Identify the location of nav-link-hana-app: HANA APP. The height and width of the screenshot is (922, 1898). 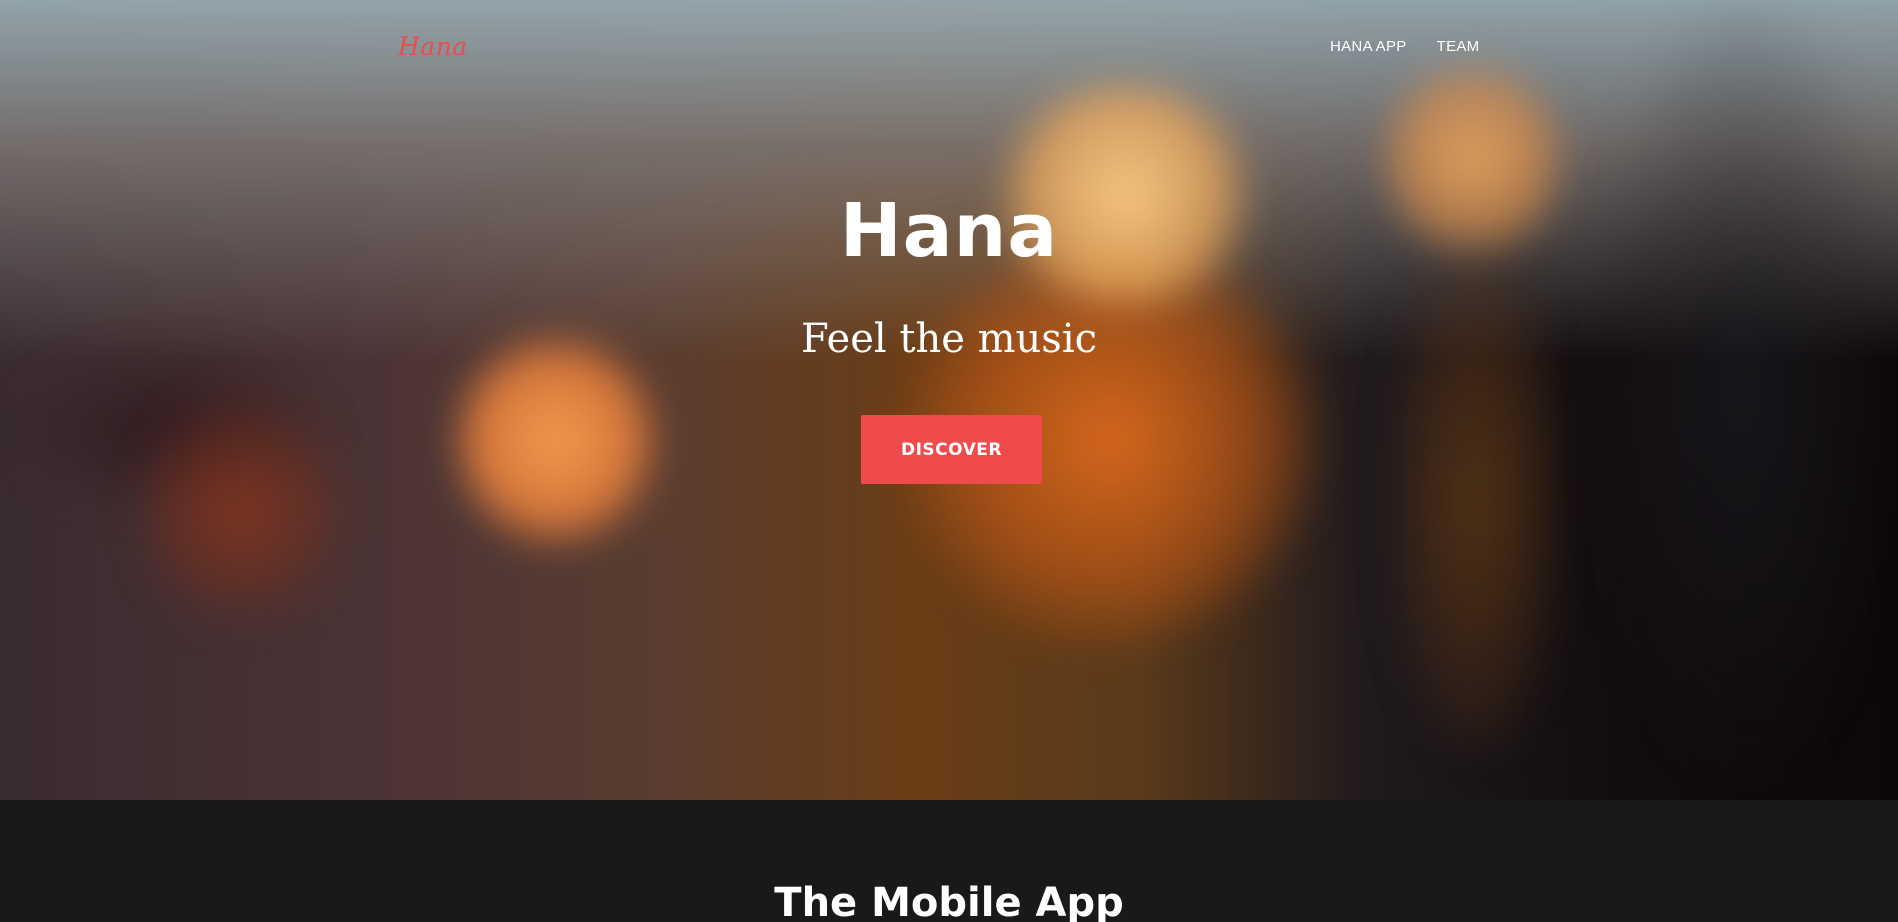
(1368, 46).